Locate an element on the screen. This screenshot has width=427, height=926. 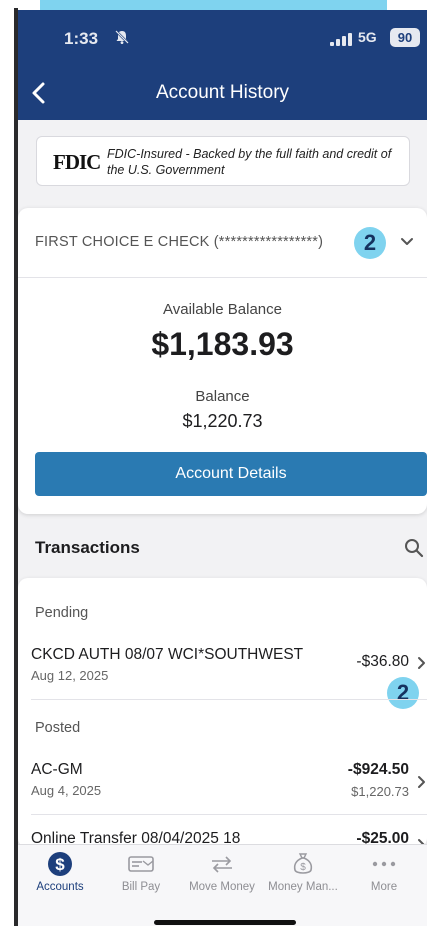
pending-section-label: Pending is located at coordinates (62, 613).